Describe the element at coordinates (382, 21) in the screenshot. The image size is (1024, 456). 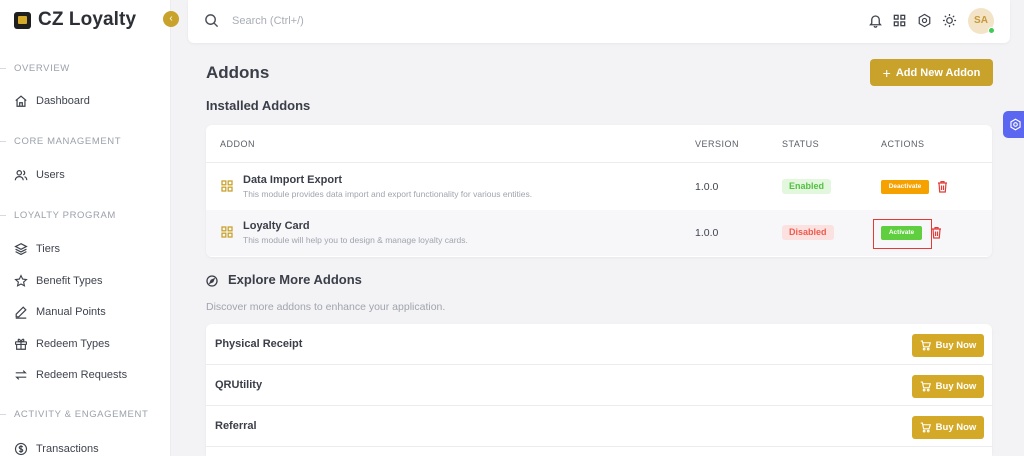
I see `search-input` at that location.